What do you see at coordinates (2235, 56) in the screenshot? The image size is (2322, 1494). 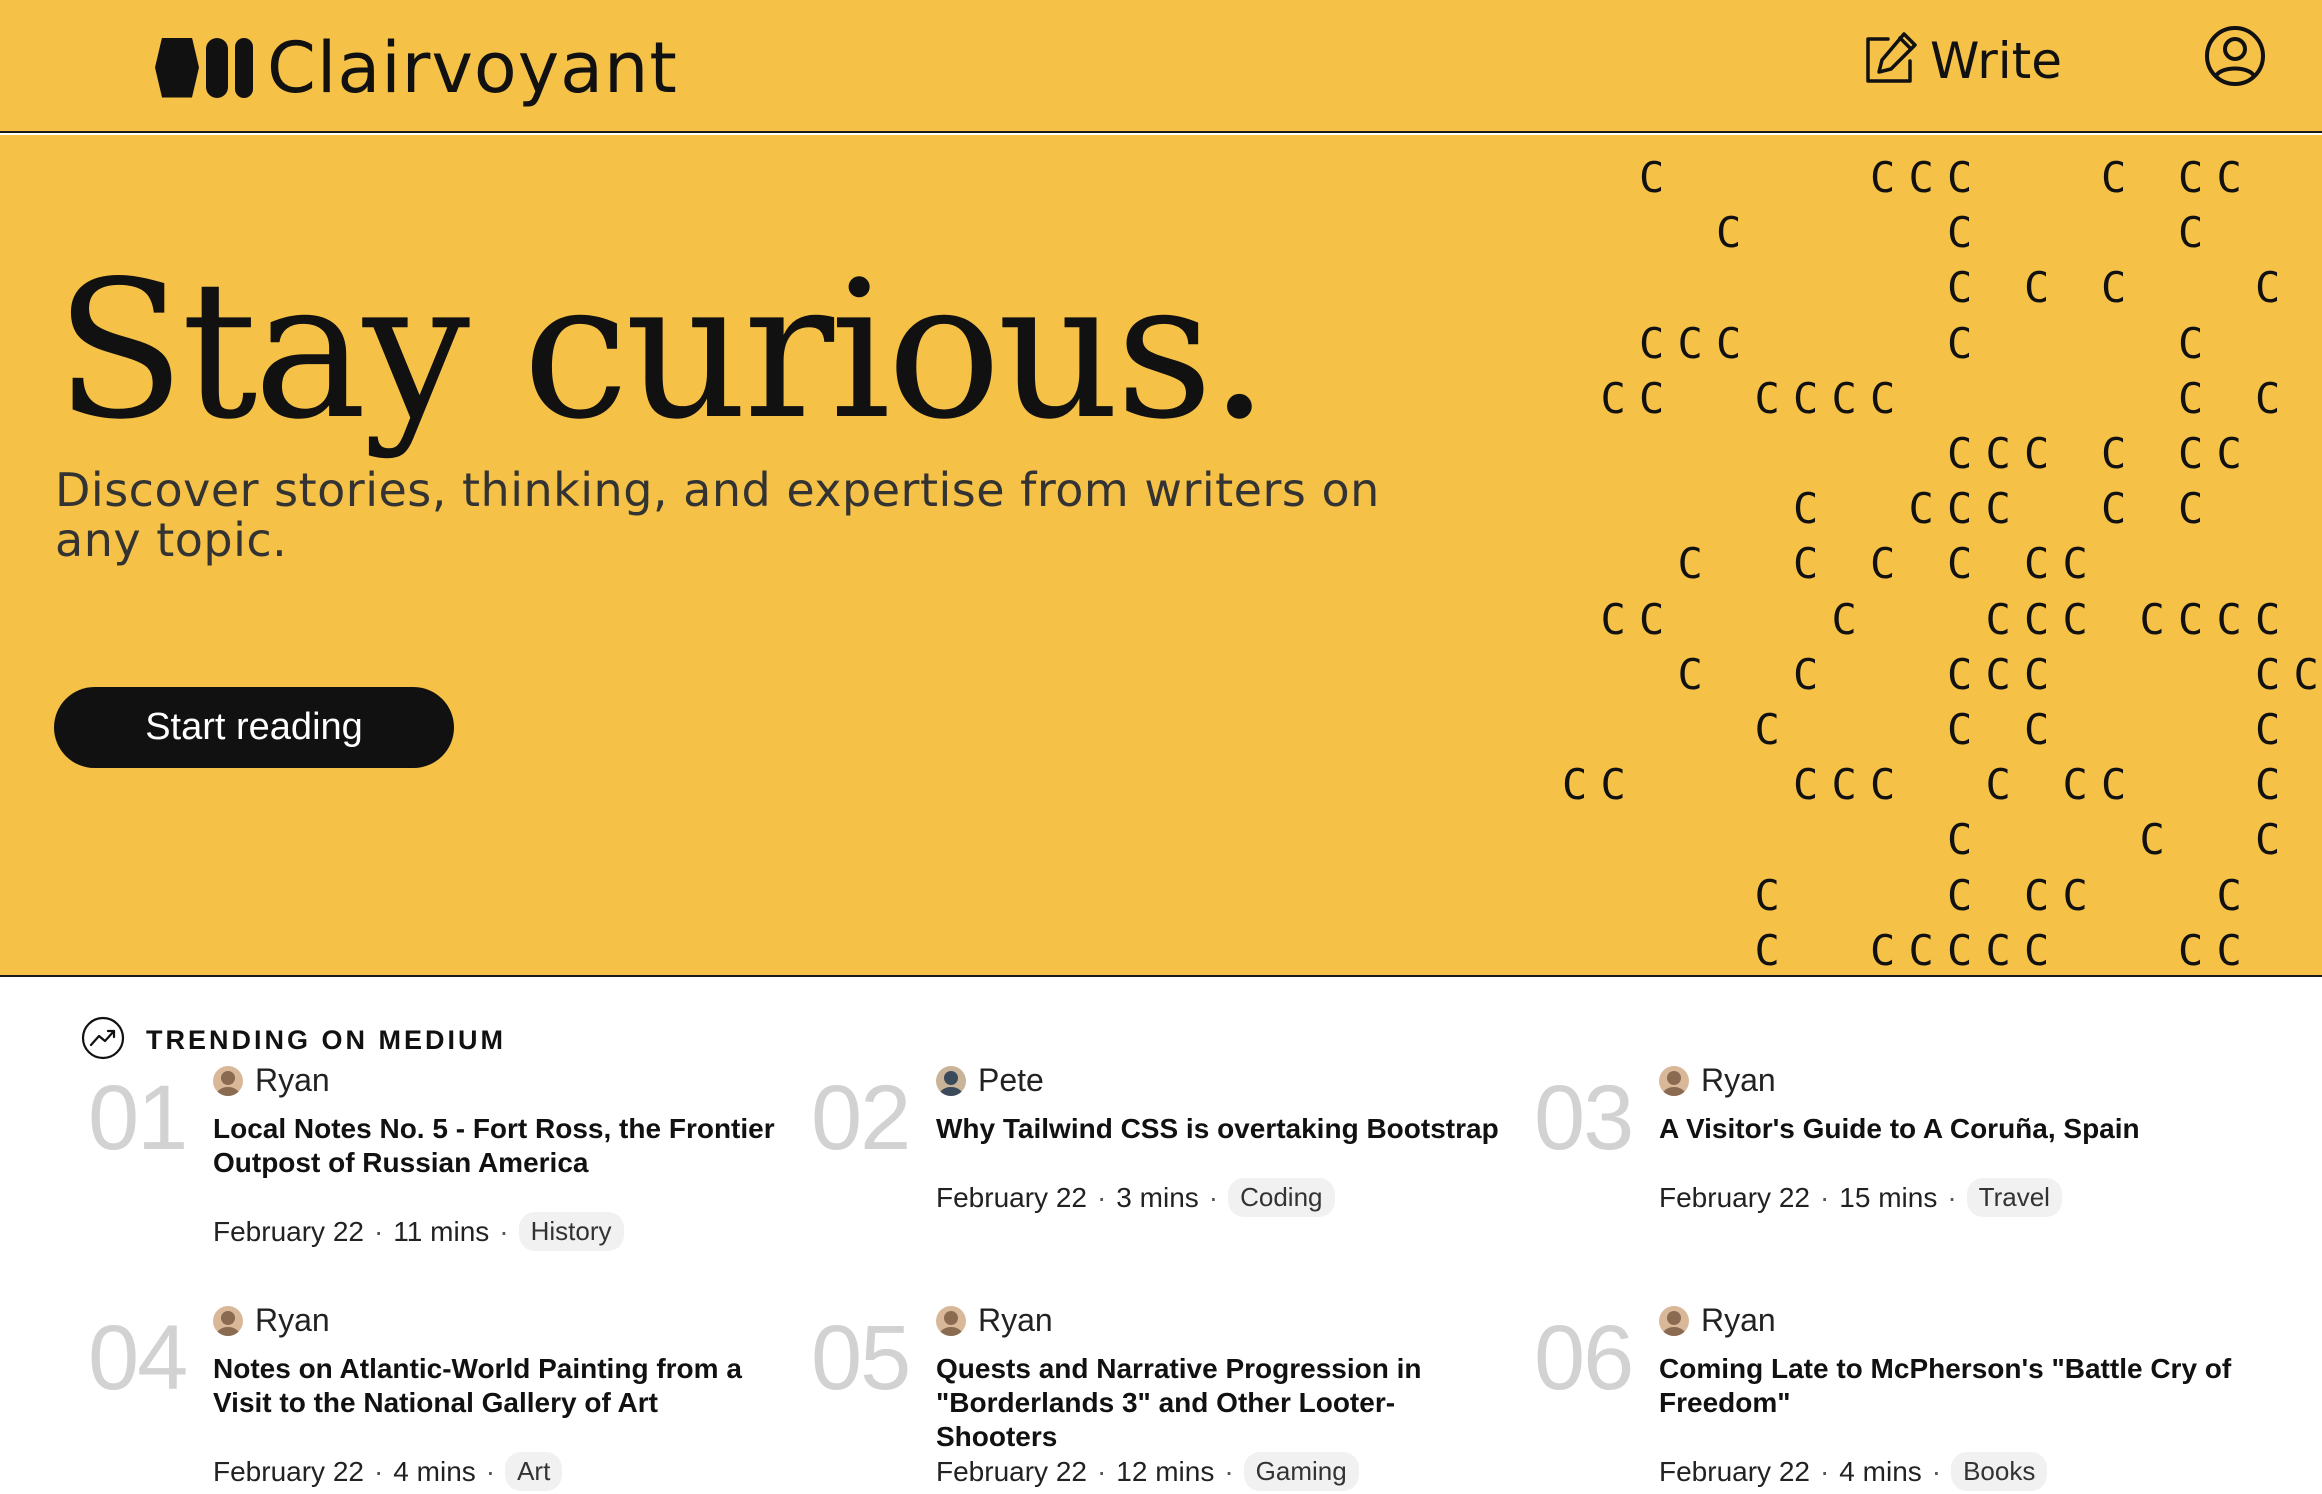 I see `account-button` at bounding box center [2235, 56].